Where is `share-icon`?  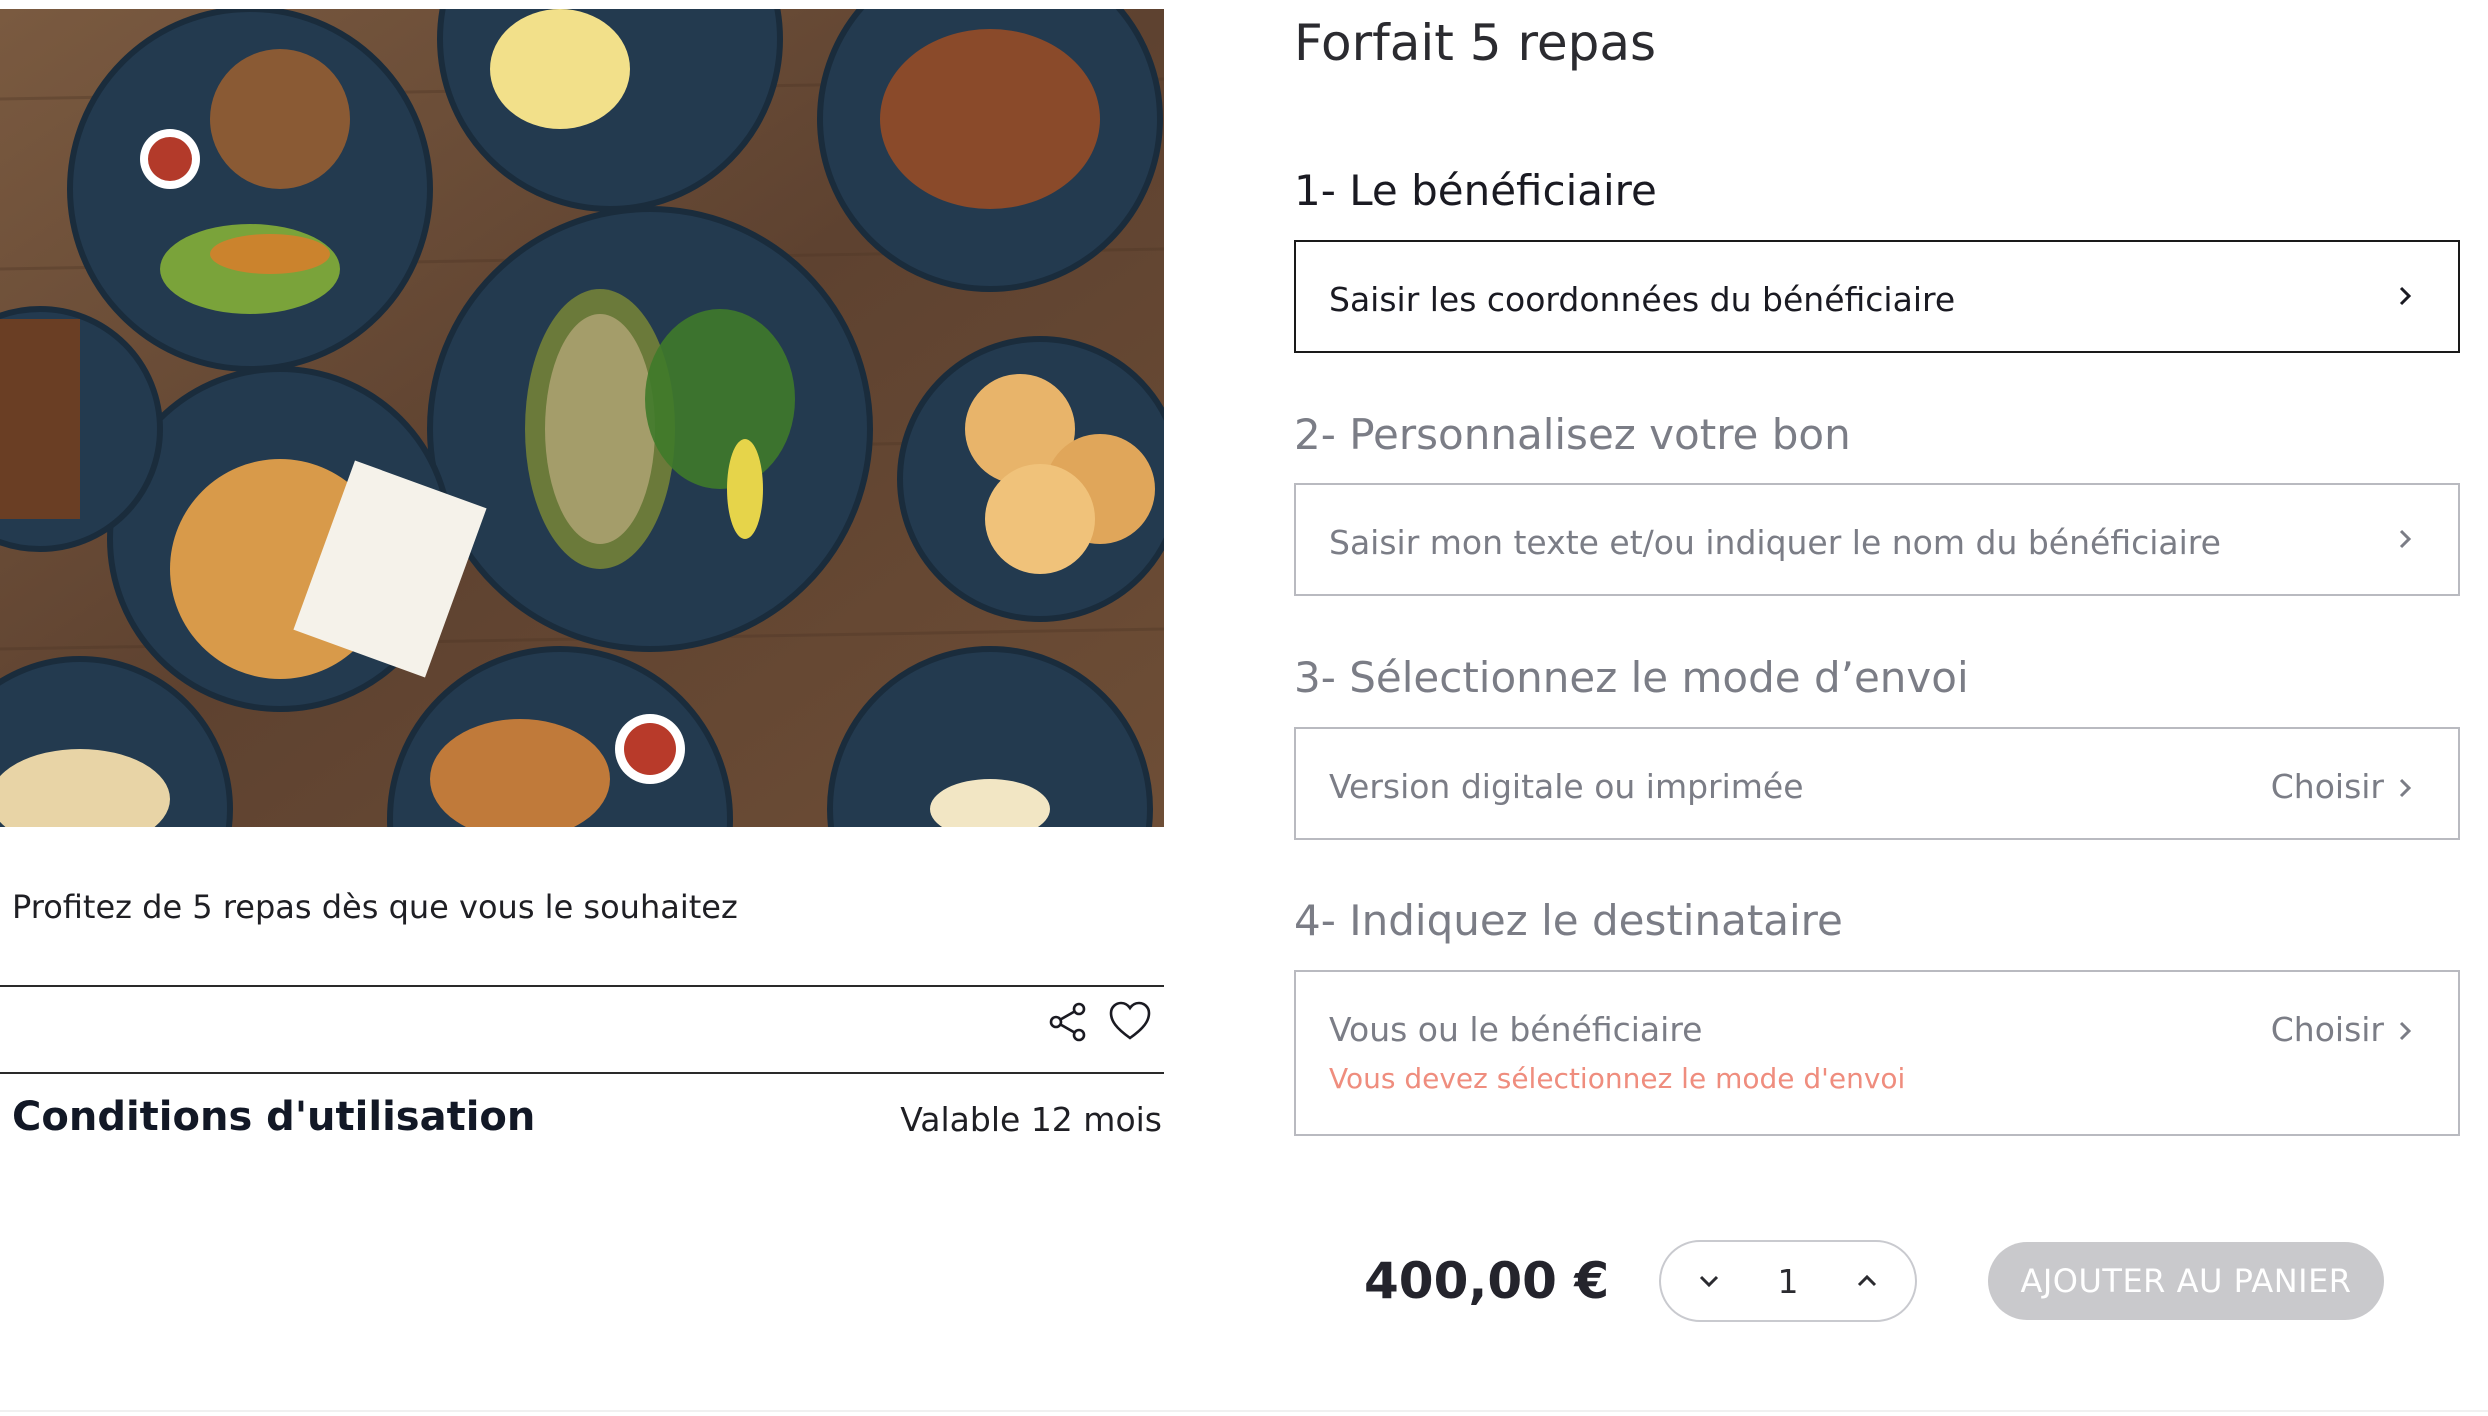 share-icon is located at coordinates (1068, 1022).